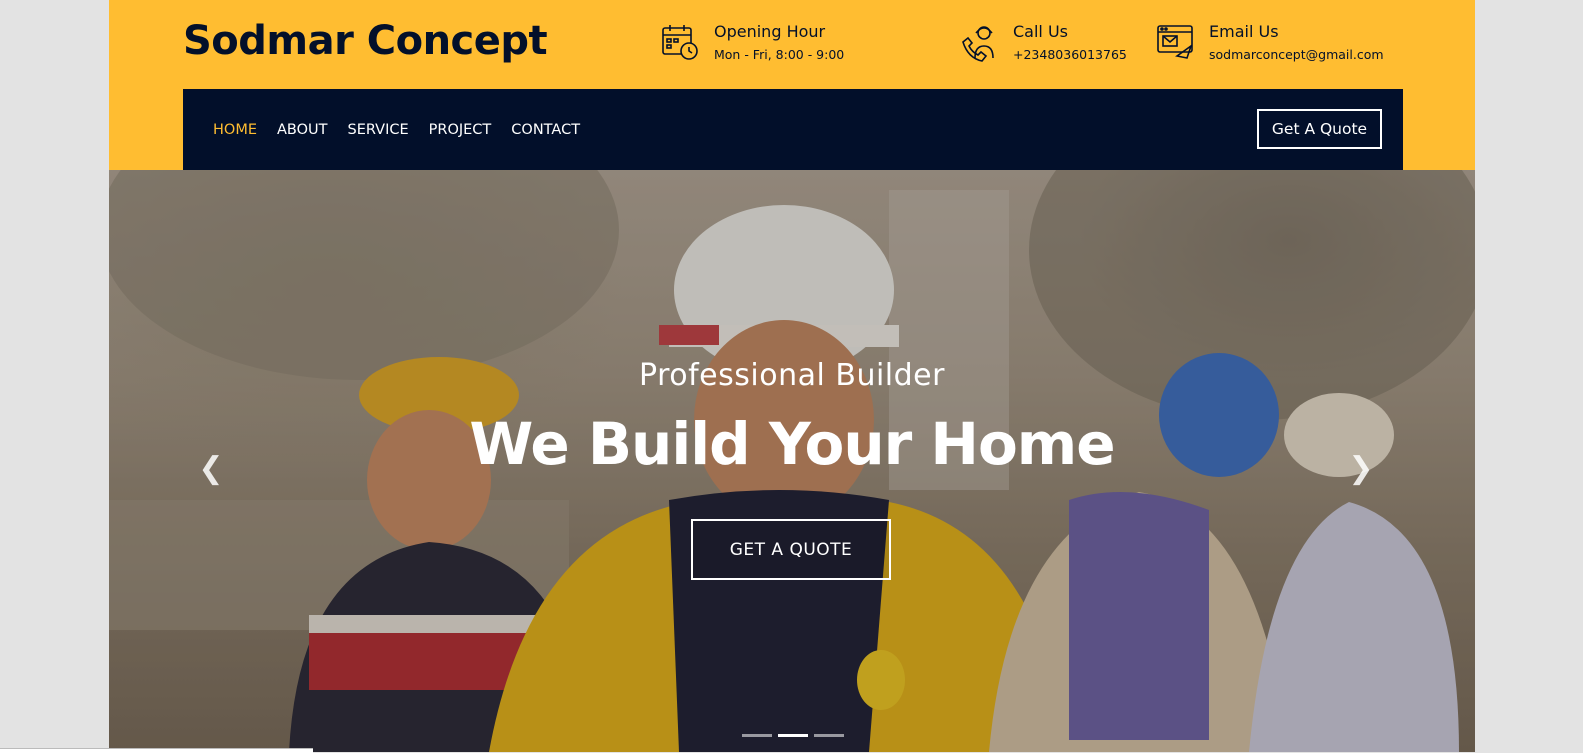 The height and width of the screenshot is (753, 1583). What do you see at coordinates (1296, 55) in the screenshot?
I see `email-address: sodmarconcept@gmail.com` at bounding box center [1296, 55].